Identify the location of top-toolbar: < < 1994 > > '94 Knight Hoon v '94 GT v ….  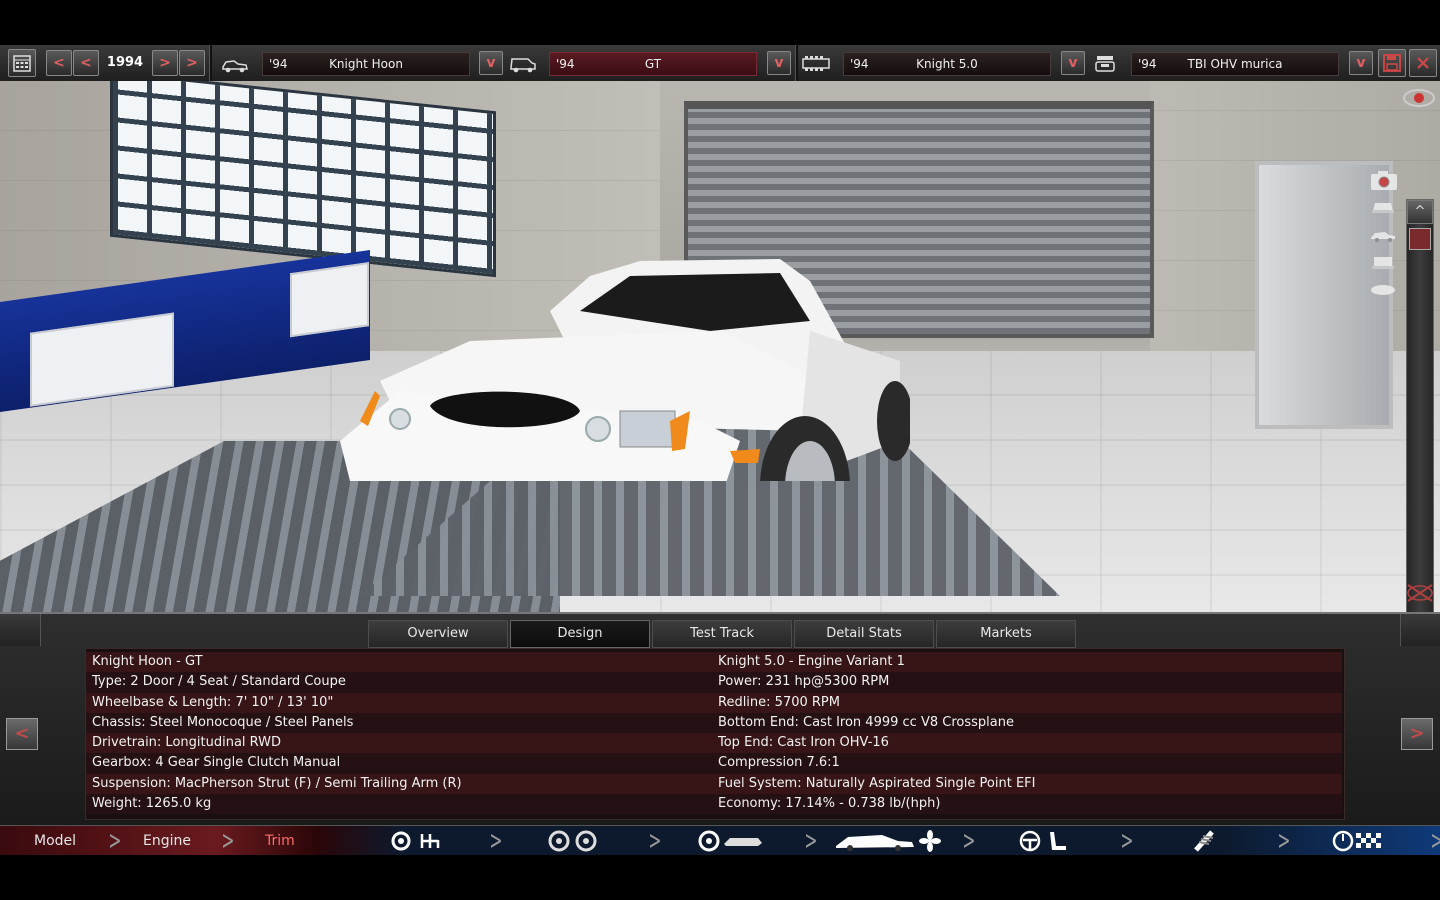
(720, 63).